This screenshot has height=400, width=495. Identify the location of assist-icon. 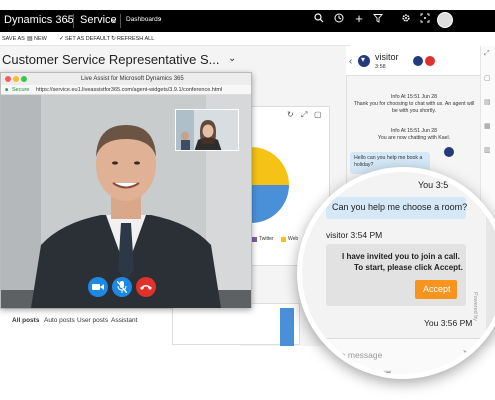
(425, 21).